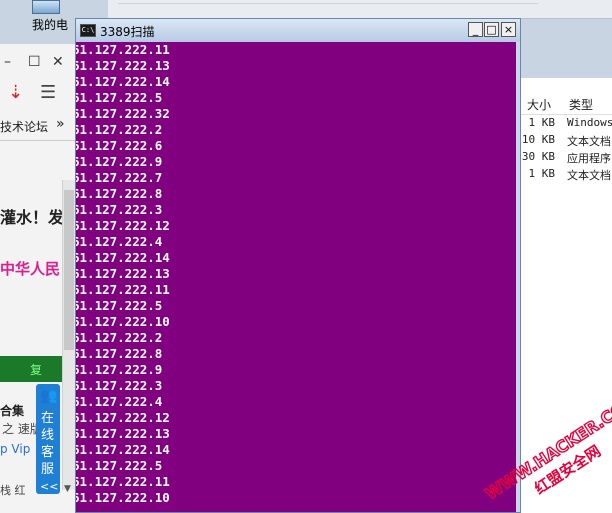 This screenshot has height=513, width=612. I want to click on file-type: Windows, so click(589, 122).